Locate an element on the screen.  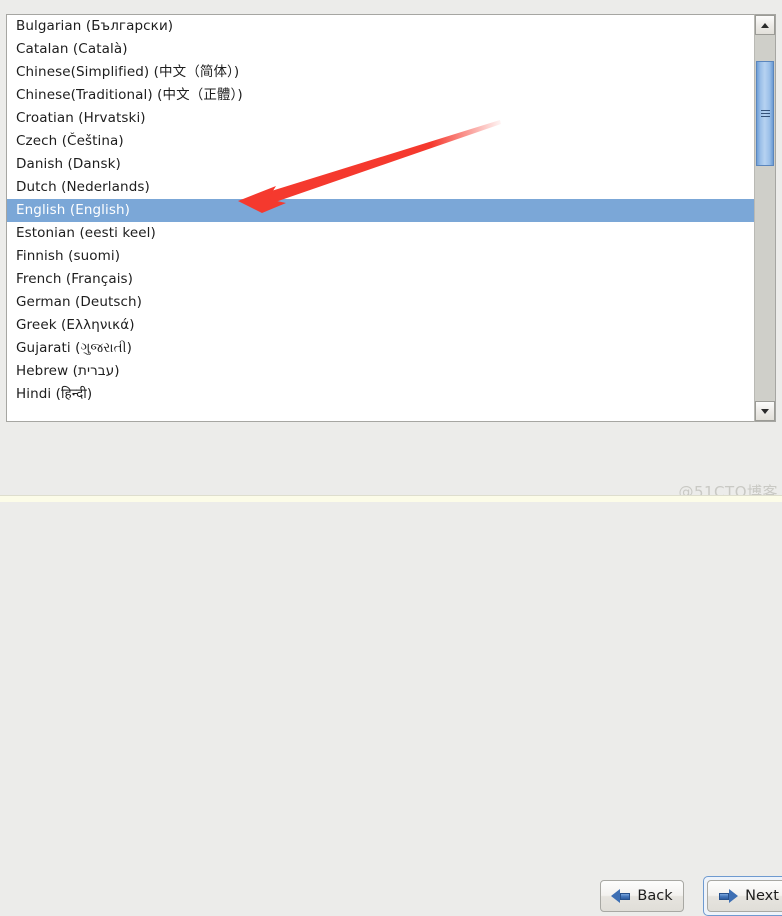
language-list-item: Chinese(Traditional) (中文（正體）) is located at coordinates (380, 95).